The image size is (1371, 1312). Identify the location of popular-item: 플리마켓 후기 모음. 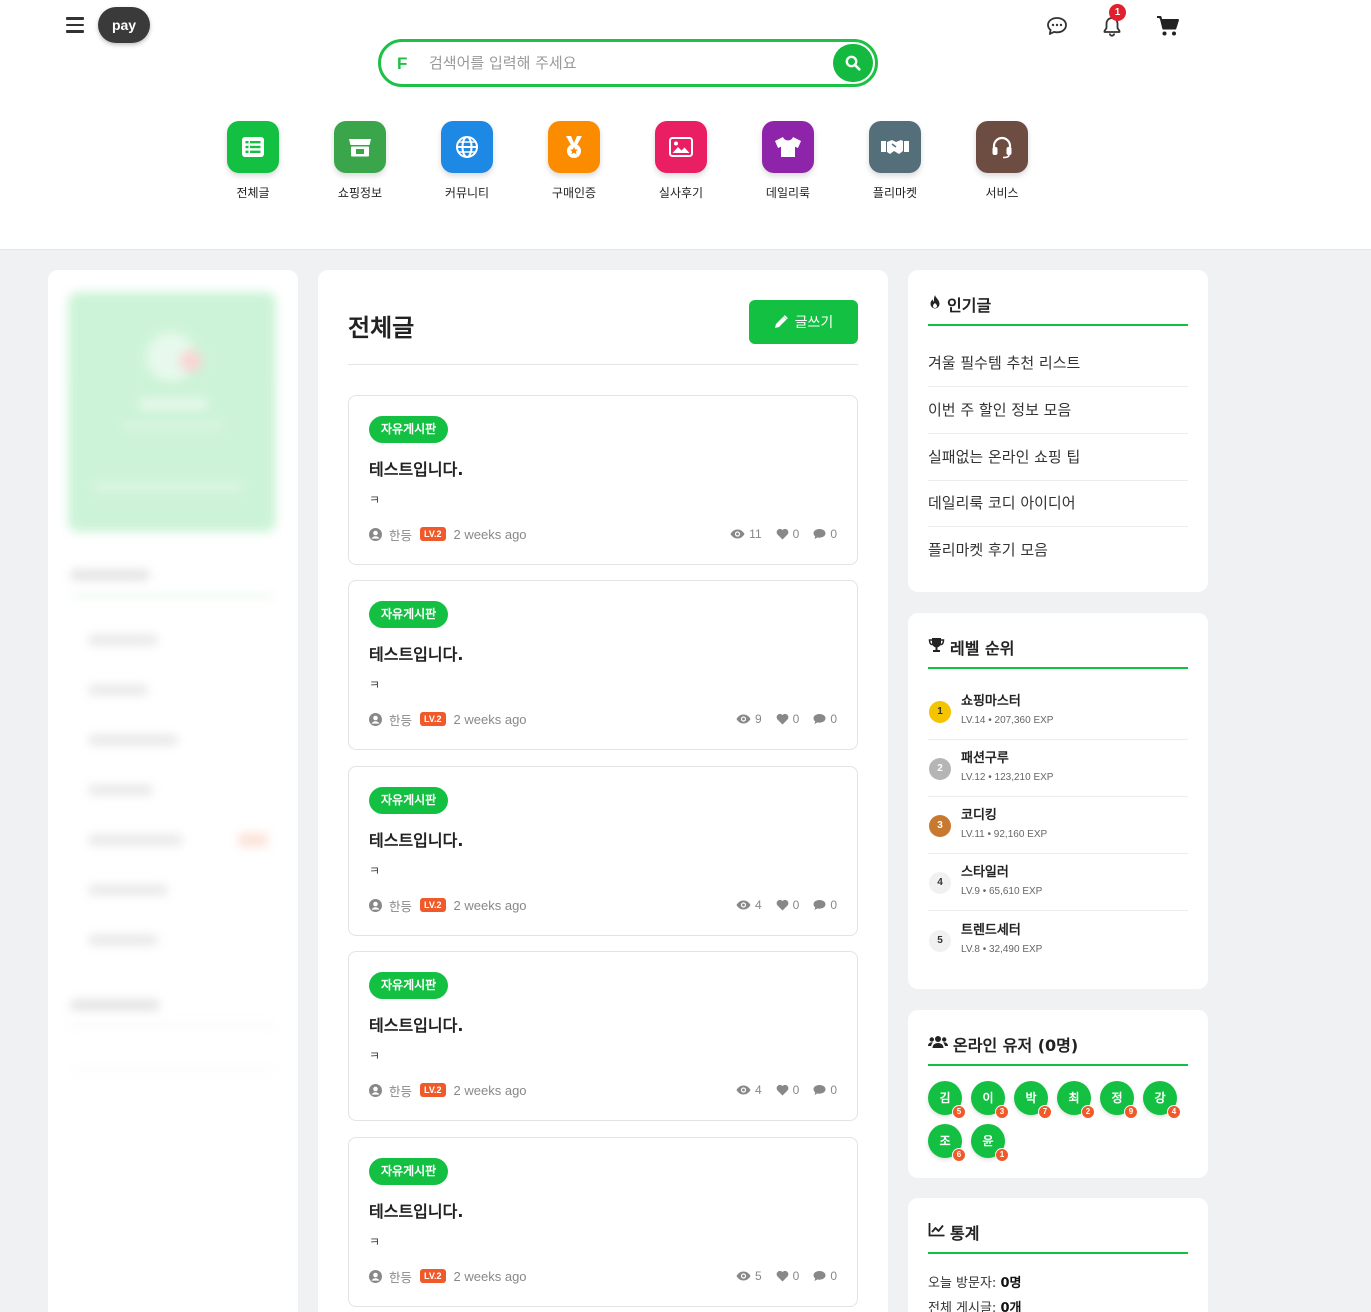
(1058, 550).